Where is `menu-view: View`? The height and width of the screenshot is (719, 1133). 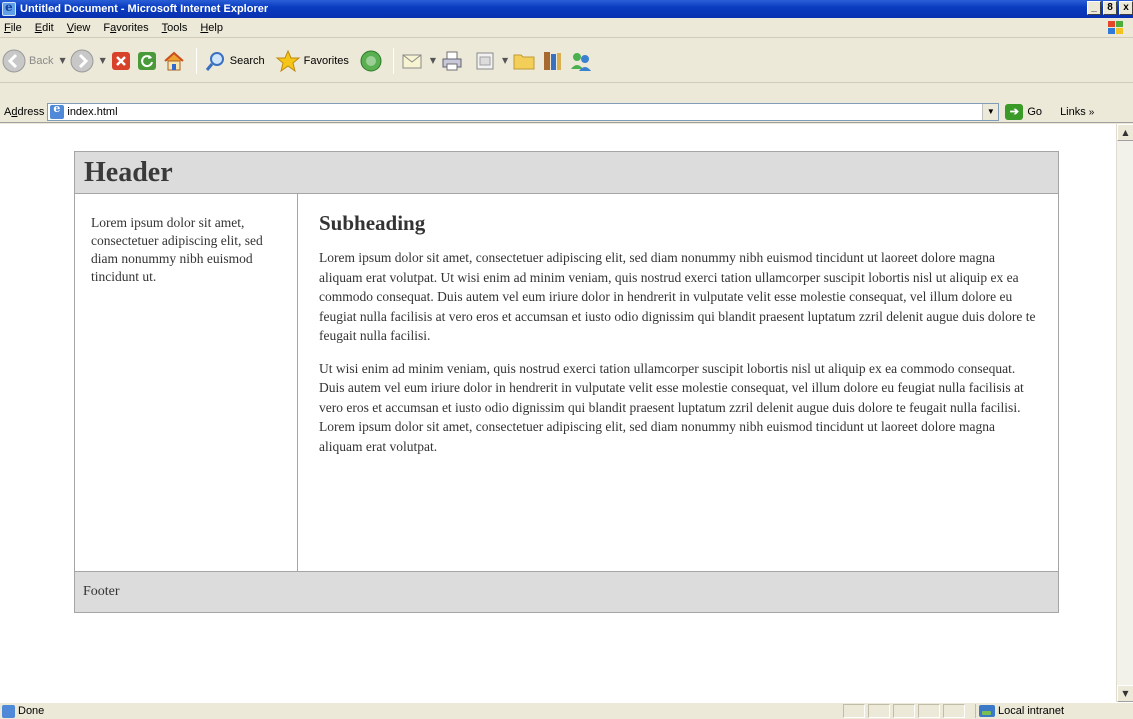
menu-view: View is located at coordinates (79, 28).